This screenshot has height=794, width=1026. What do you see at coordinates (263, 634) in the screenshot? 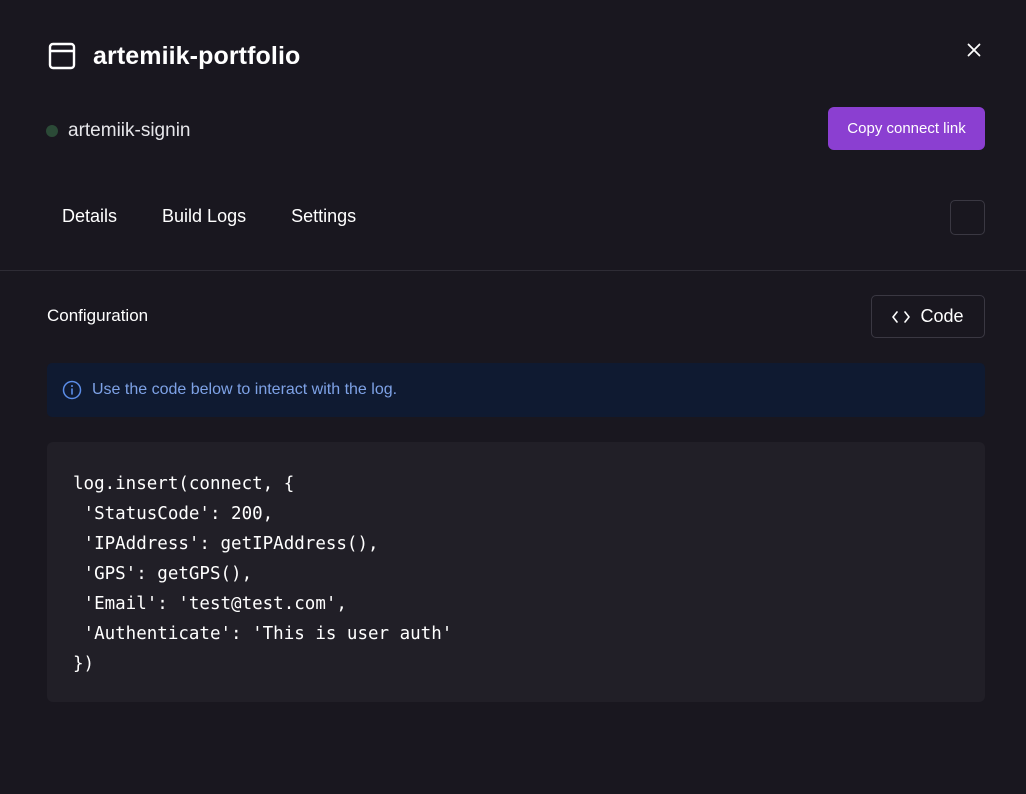
I see `code-line: 'Authenticate': 'This is user auth'` at bounding box center [263, 634].